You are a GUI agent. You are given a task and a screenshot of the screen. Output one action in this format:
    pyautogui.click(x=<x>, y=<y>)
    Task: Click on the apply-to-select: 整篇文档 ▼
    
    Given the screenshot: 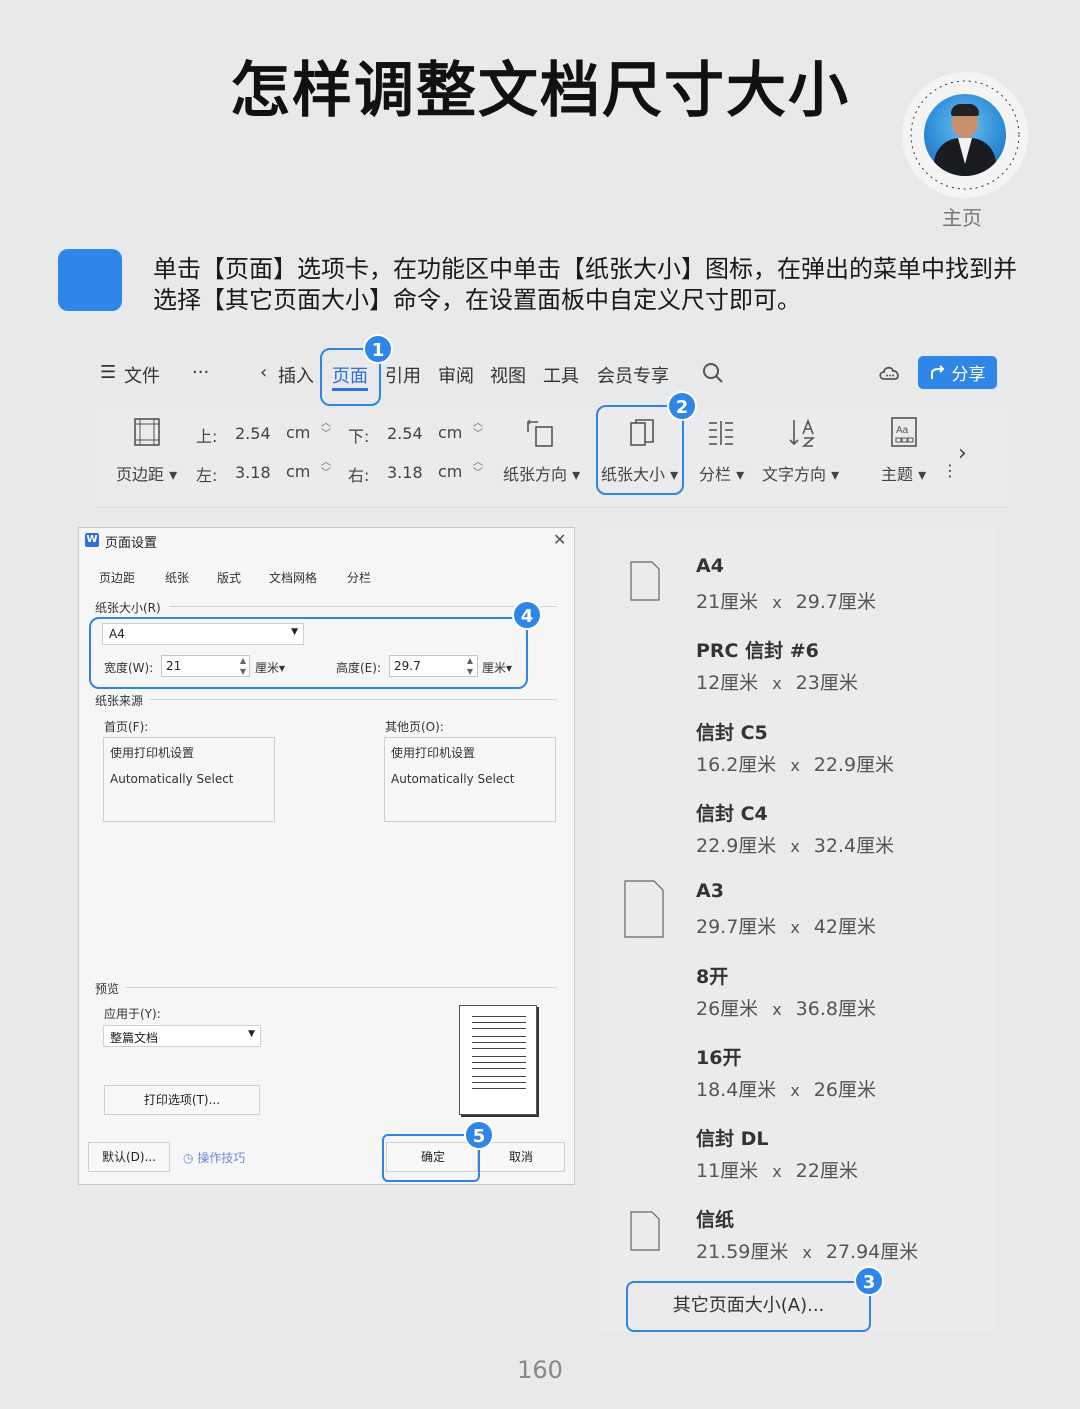 What is the action you would take?
    pyautogui.click(x=182, y=1036)
    